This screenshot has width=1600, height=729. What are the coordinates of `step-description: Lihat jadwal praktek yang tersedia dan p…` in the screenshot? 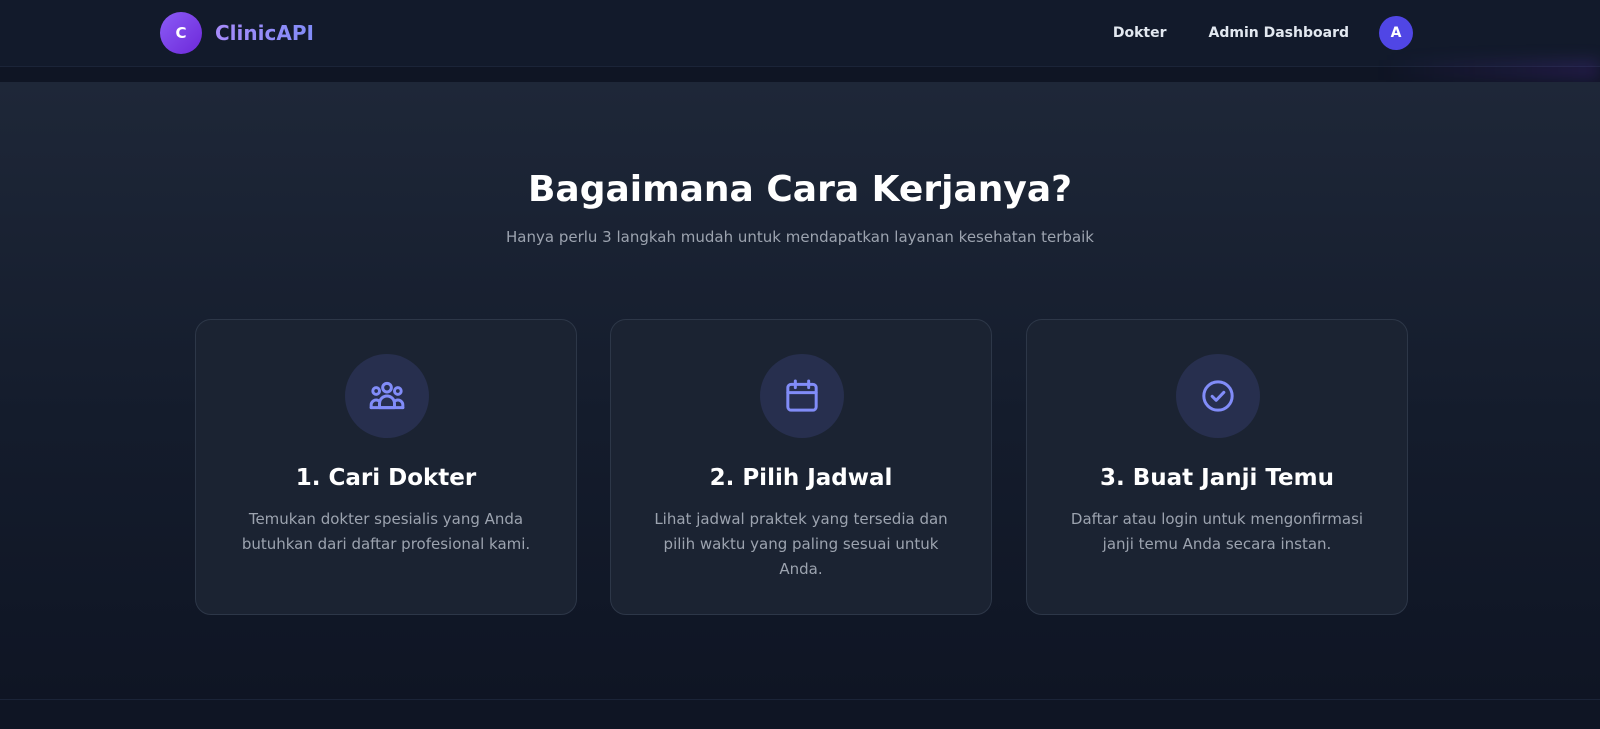 It's located at (801, 544).